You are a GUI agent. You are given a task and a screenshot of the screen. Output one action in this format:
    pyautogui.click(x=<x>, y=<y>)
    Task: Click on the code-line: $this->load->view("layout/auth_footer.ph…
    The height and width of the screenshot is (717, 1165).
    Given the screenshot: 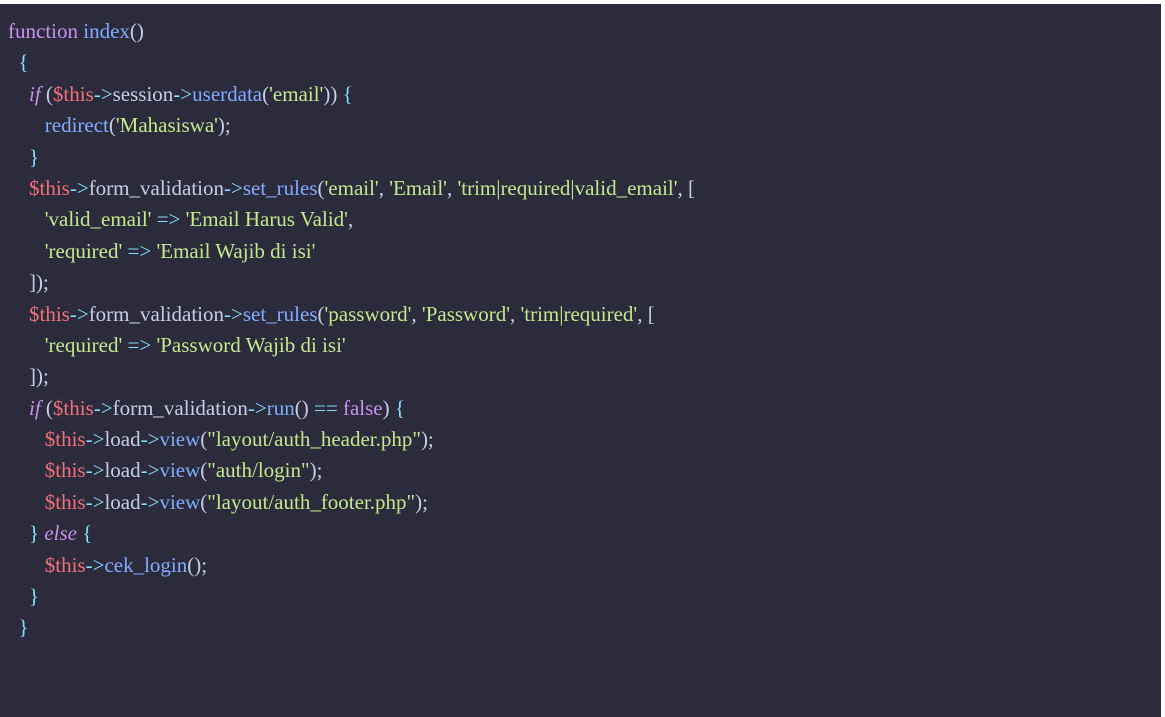 What is the action you would take?
    pyautogui.click(x=351, y=502)
    